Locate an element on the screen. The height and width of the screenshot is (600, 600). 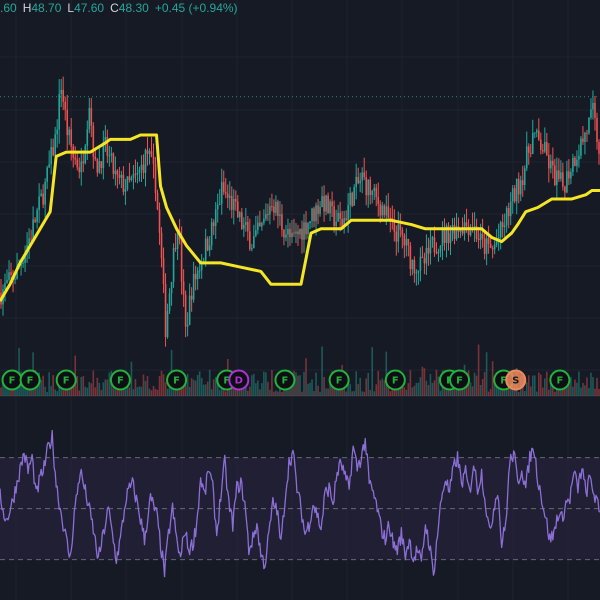
ohlc-item: L47.60 is located at coordinates (85, 9).